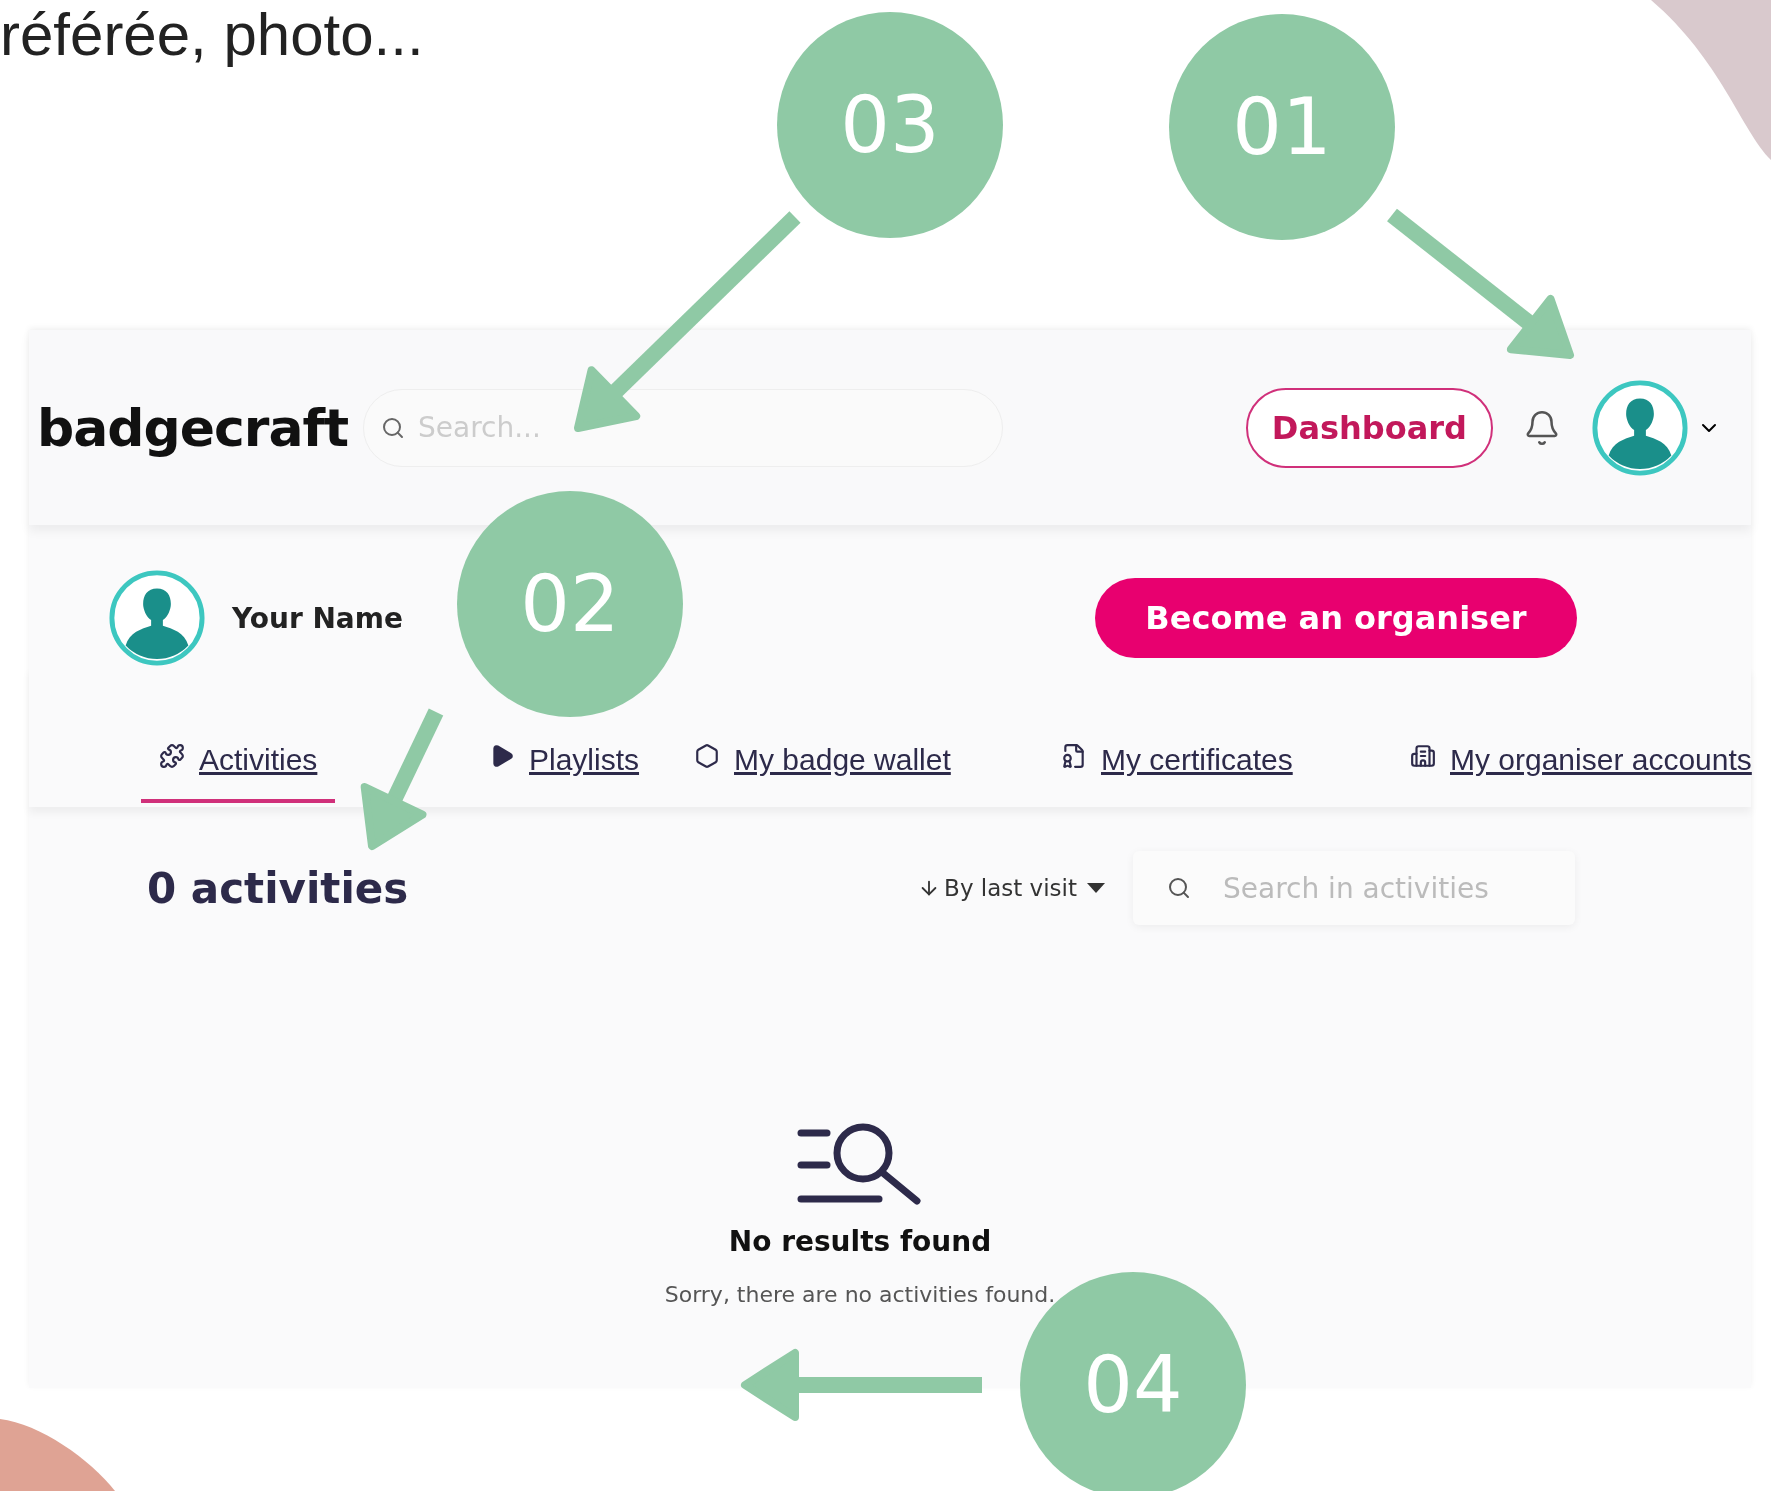 This screenshot has width=1771, height=1491. Describe the element at coordinates (1336, 618) in the screenshot. I see `become-organiser-button: Become an organiser` at that location.